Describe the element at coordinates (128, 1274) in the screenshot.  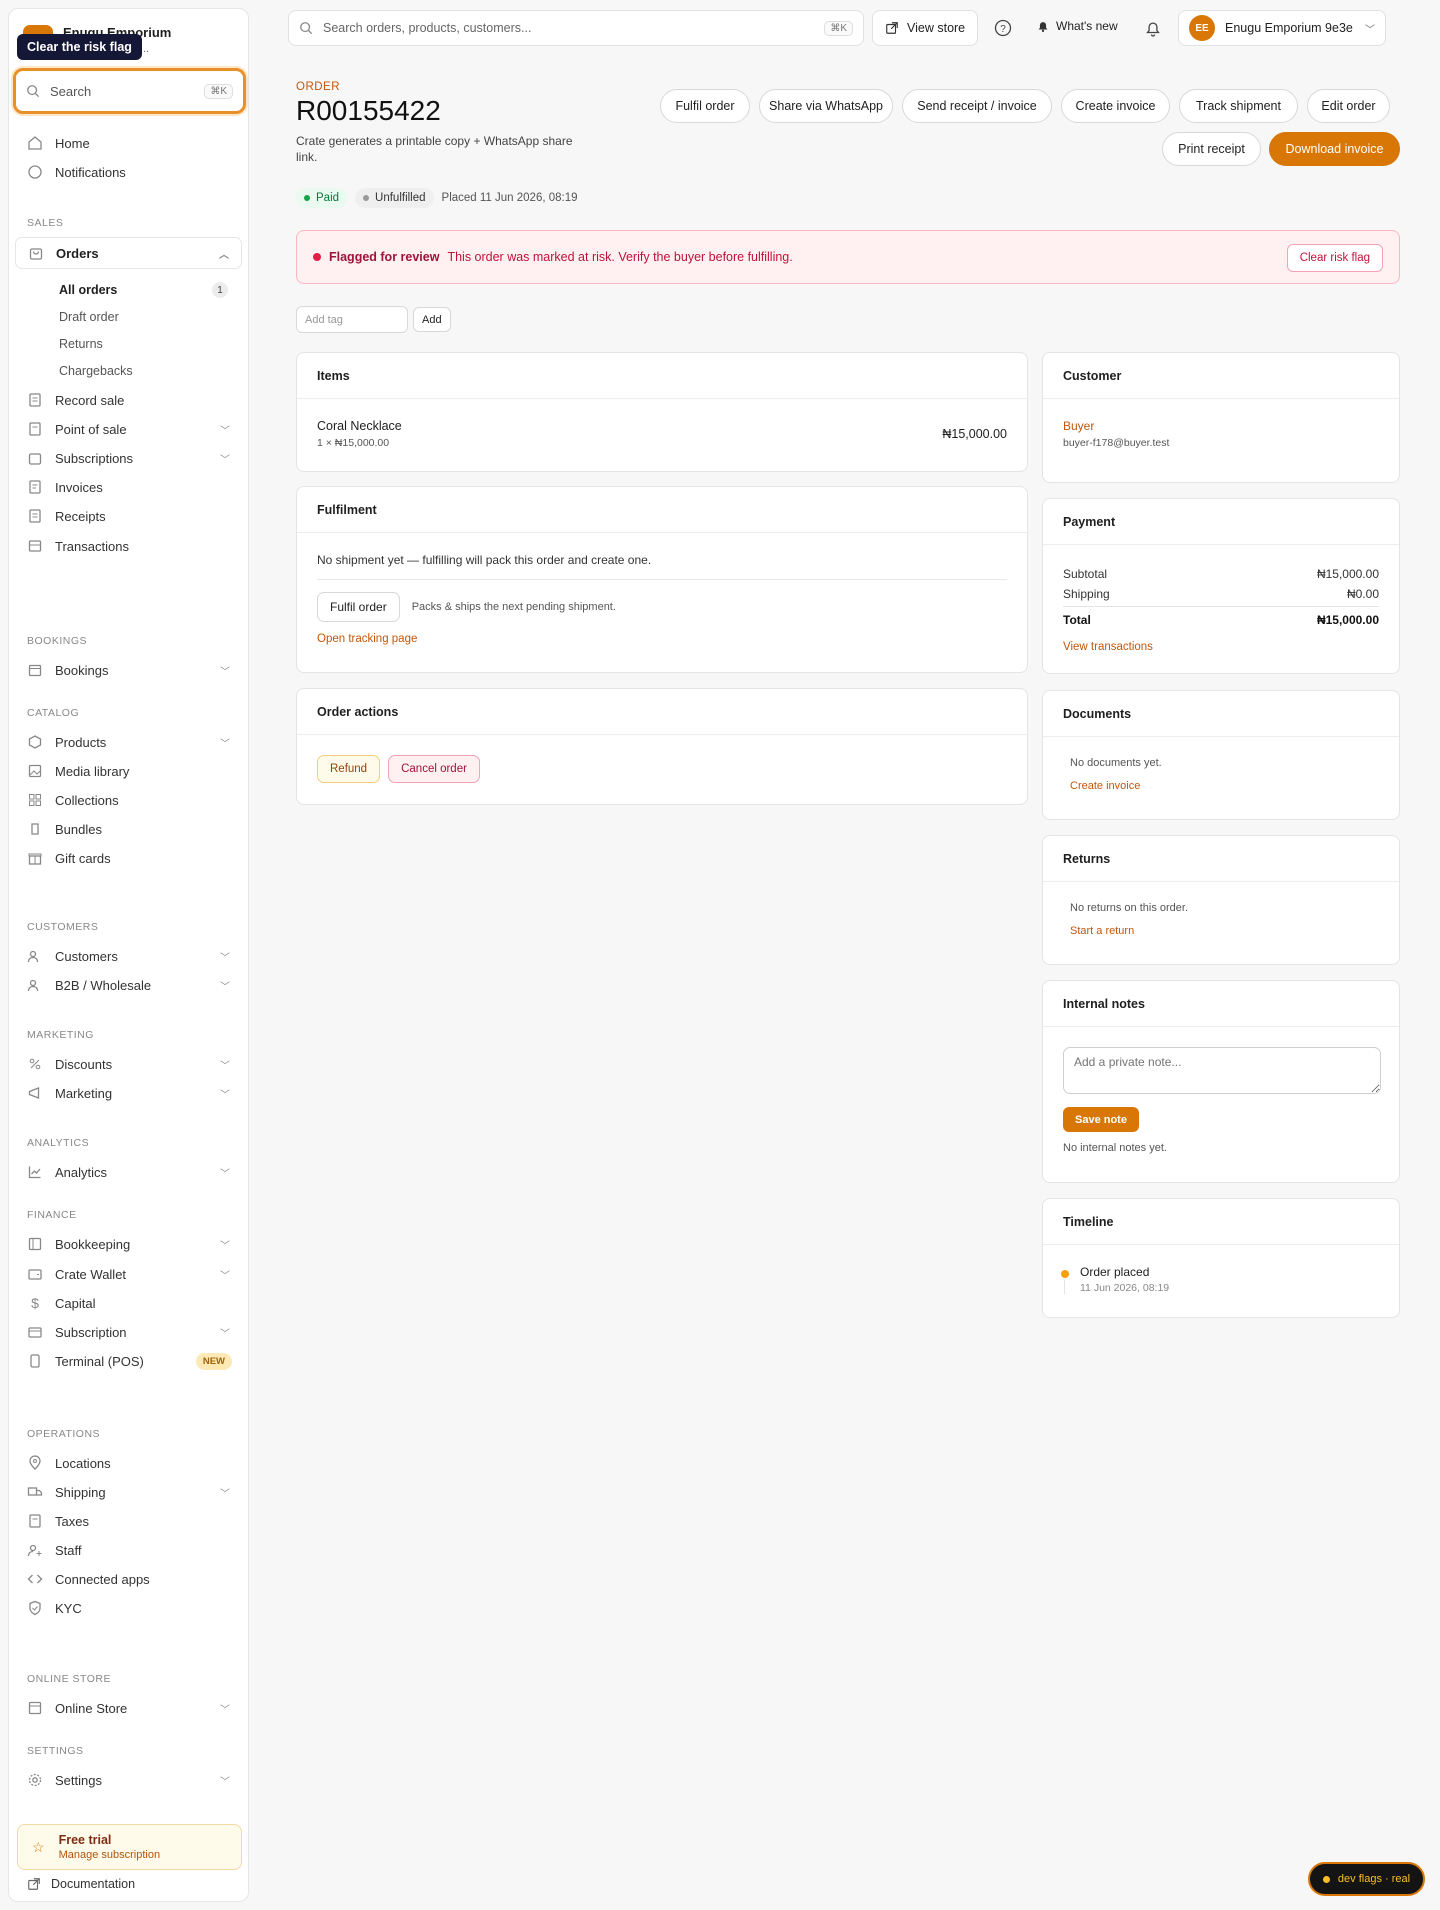
I see `sidebar-item-crate-wallet: Crate Wallet ﹀` at that location.